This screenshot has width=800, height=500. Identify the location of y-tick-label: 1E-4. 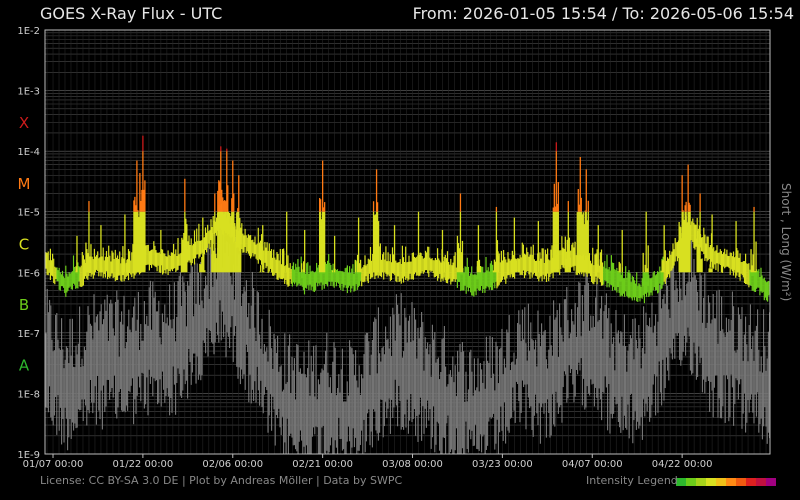
(28, 152).